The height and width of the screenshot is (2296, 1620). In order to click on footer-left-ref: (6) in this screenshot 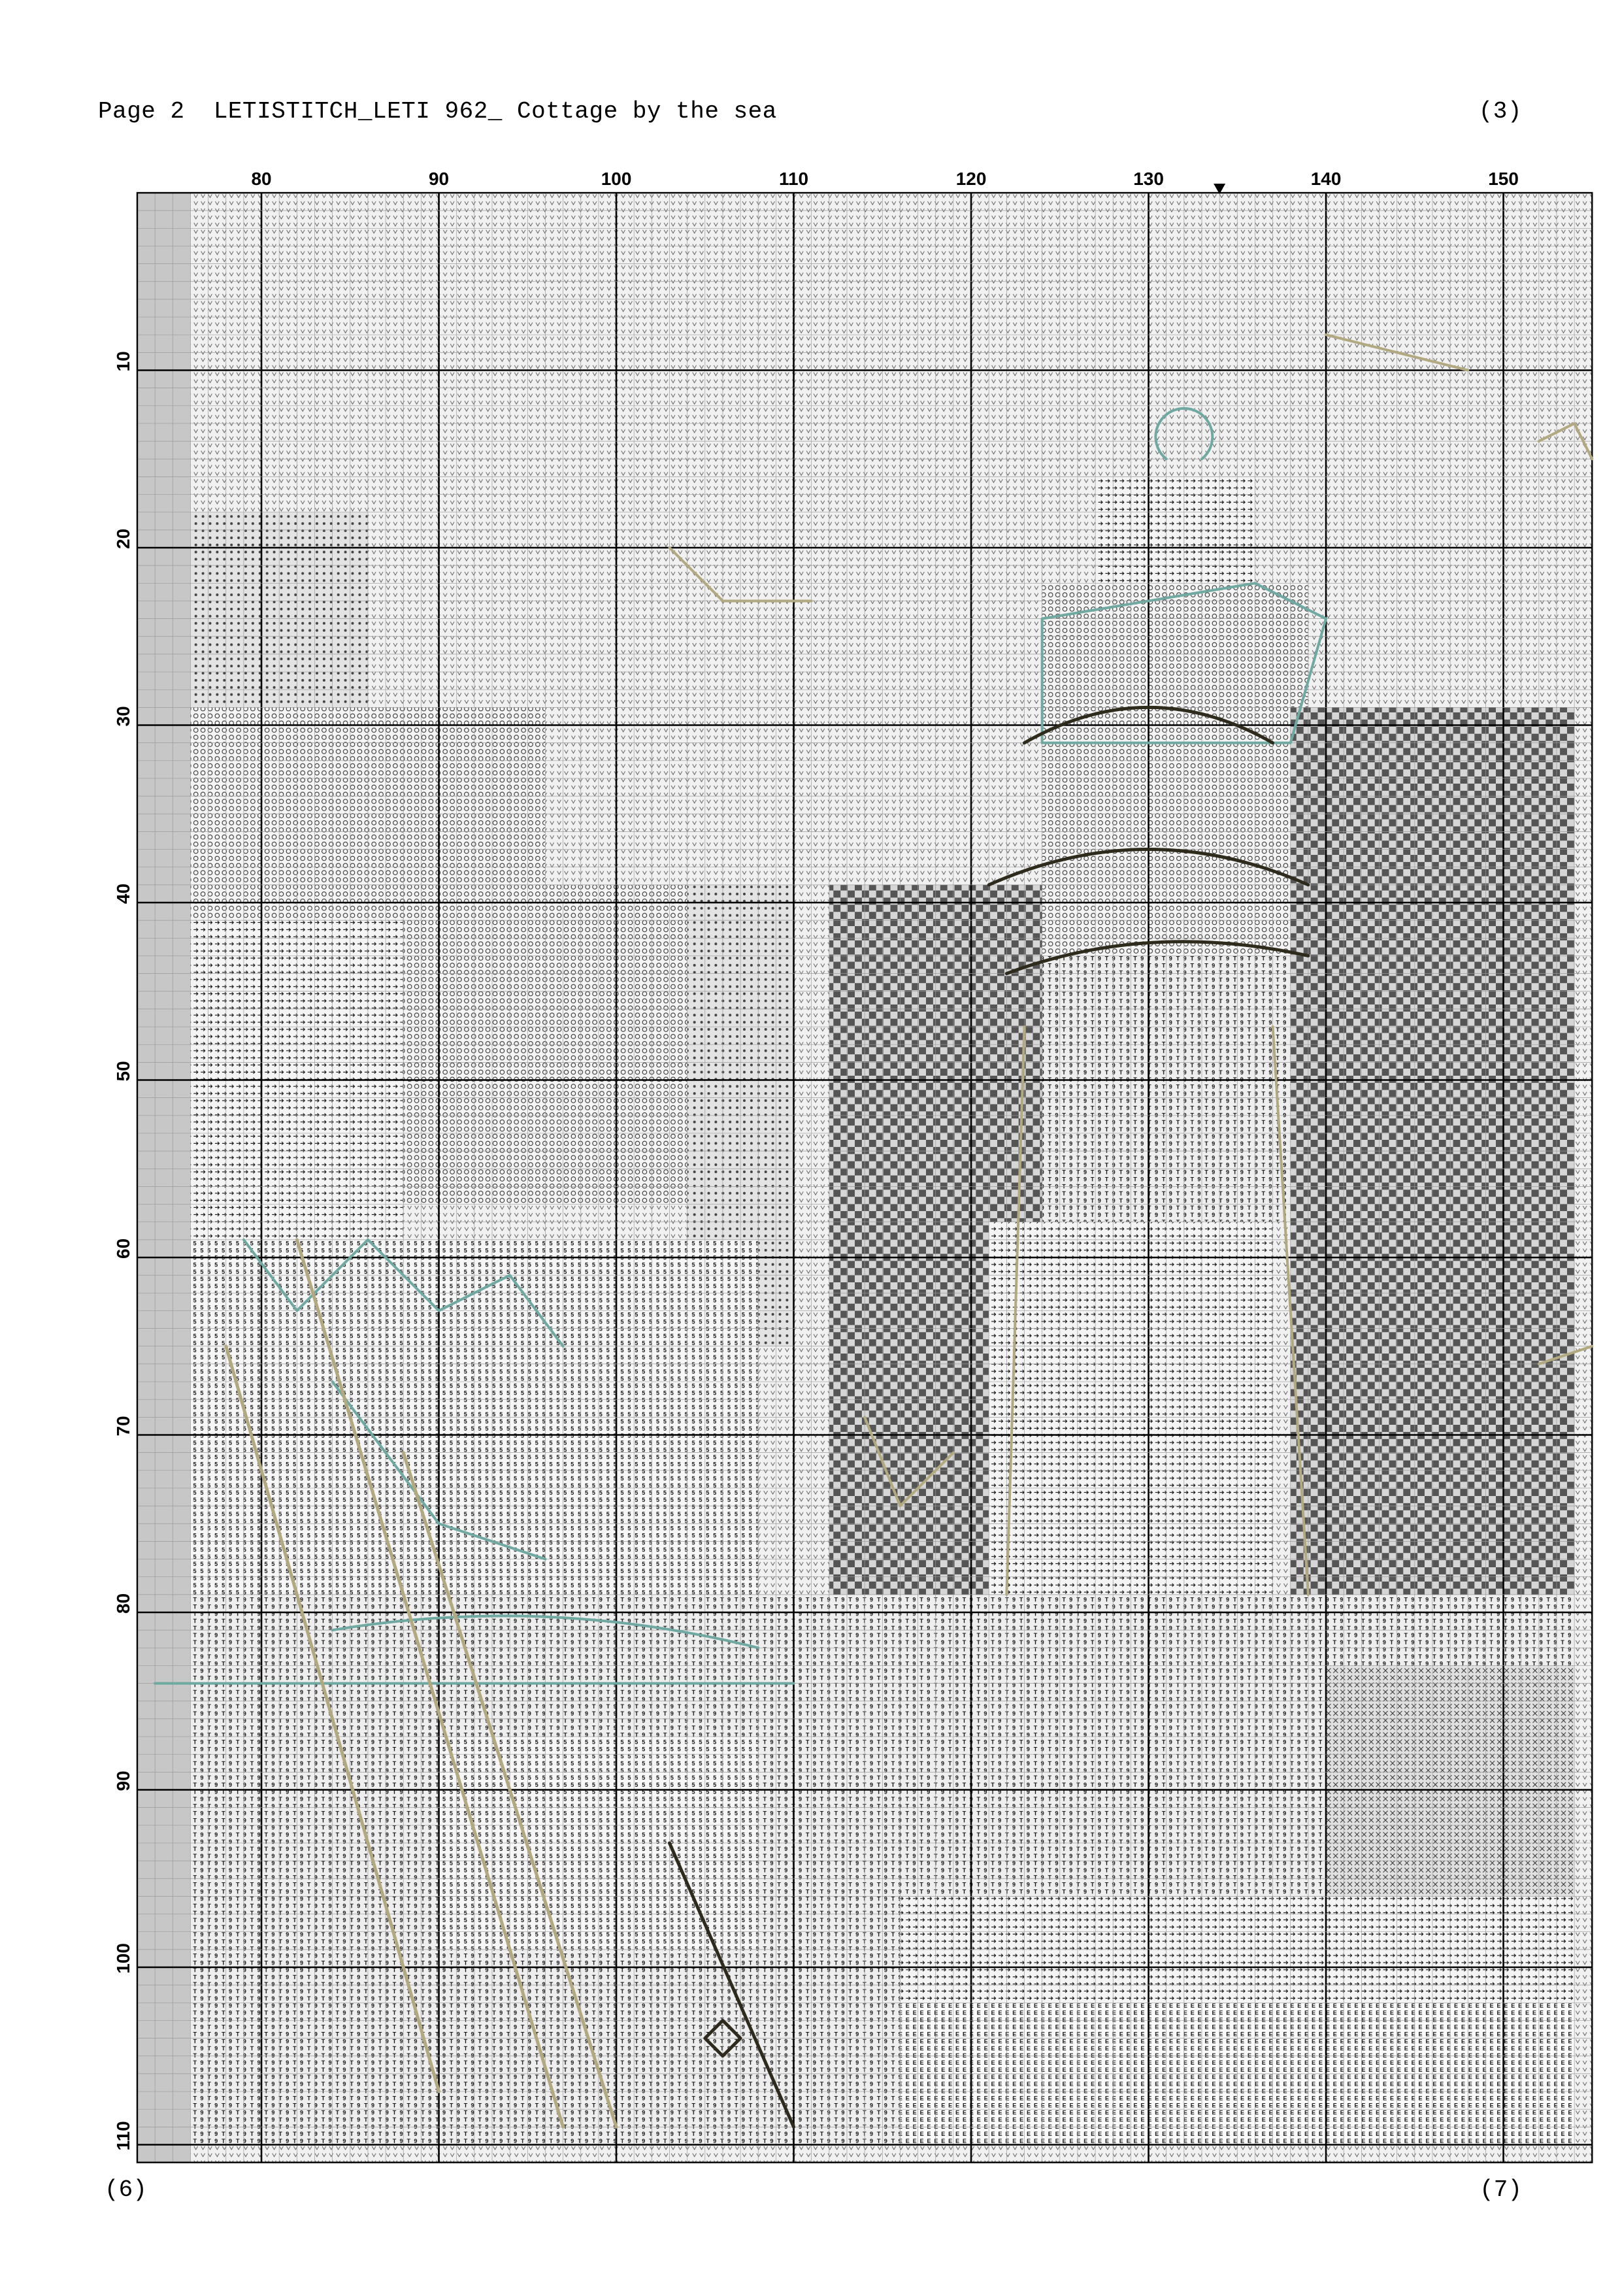, I will do `click(126, 2189)`.